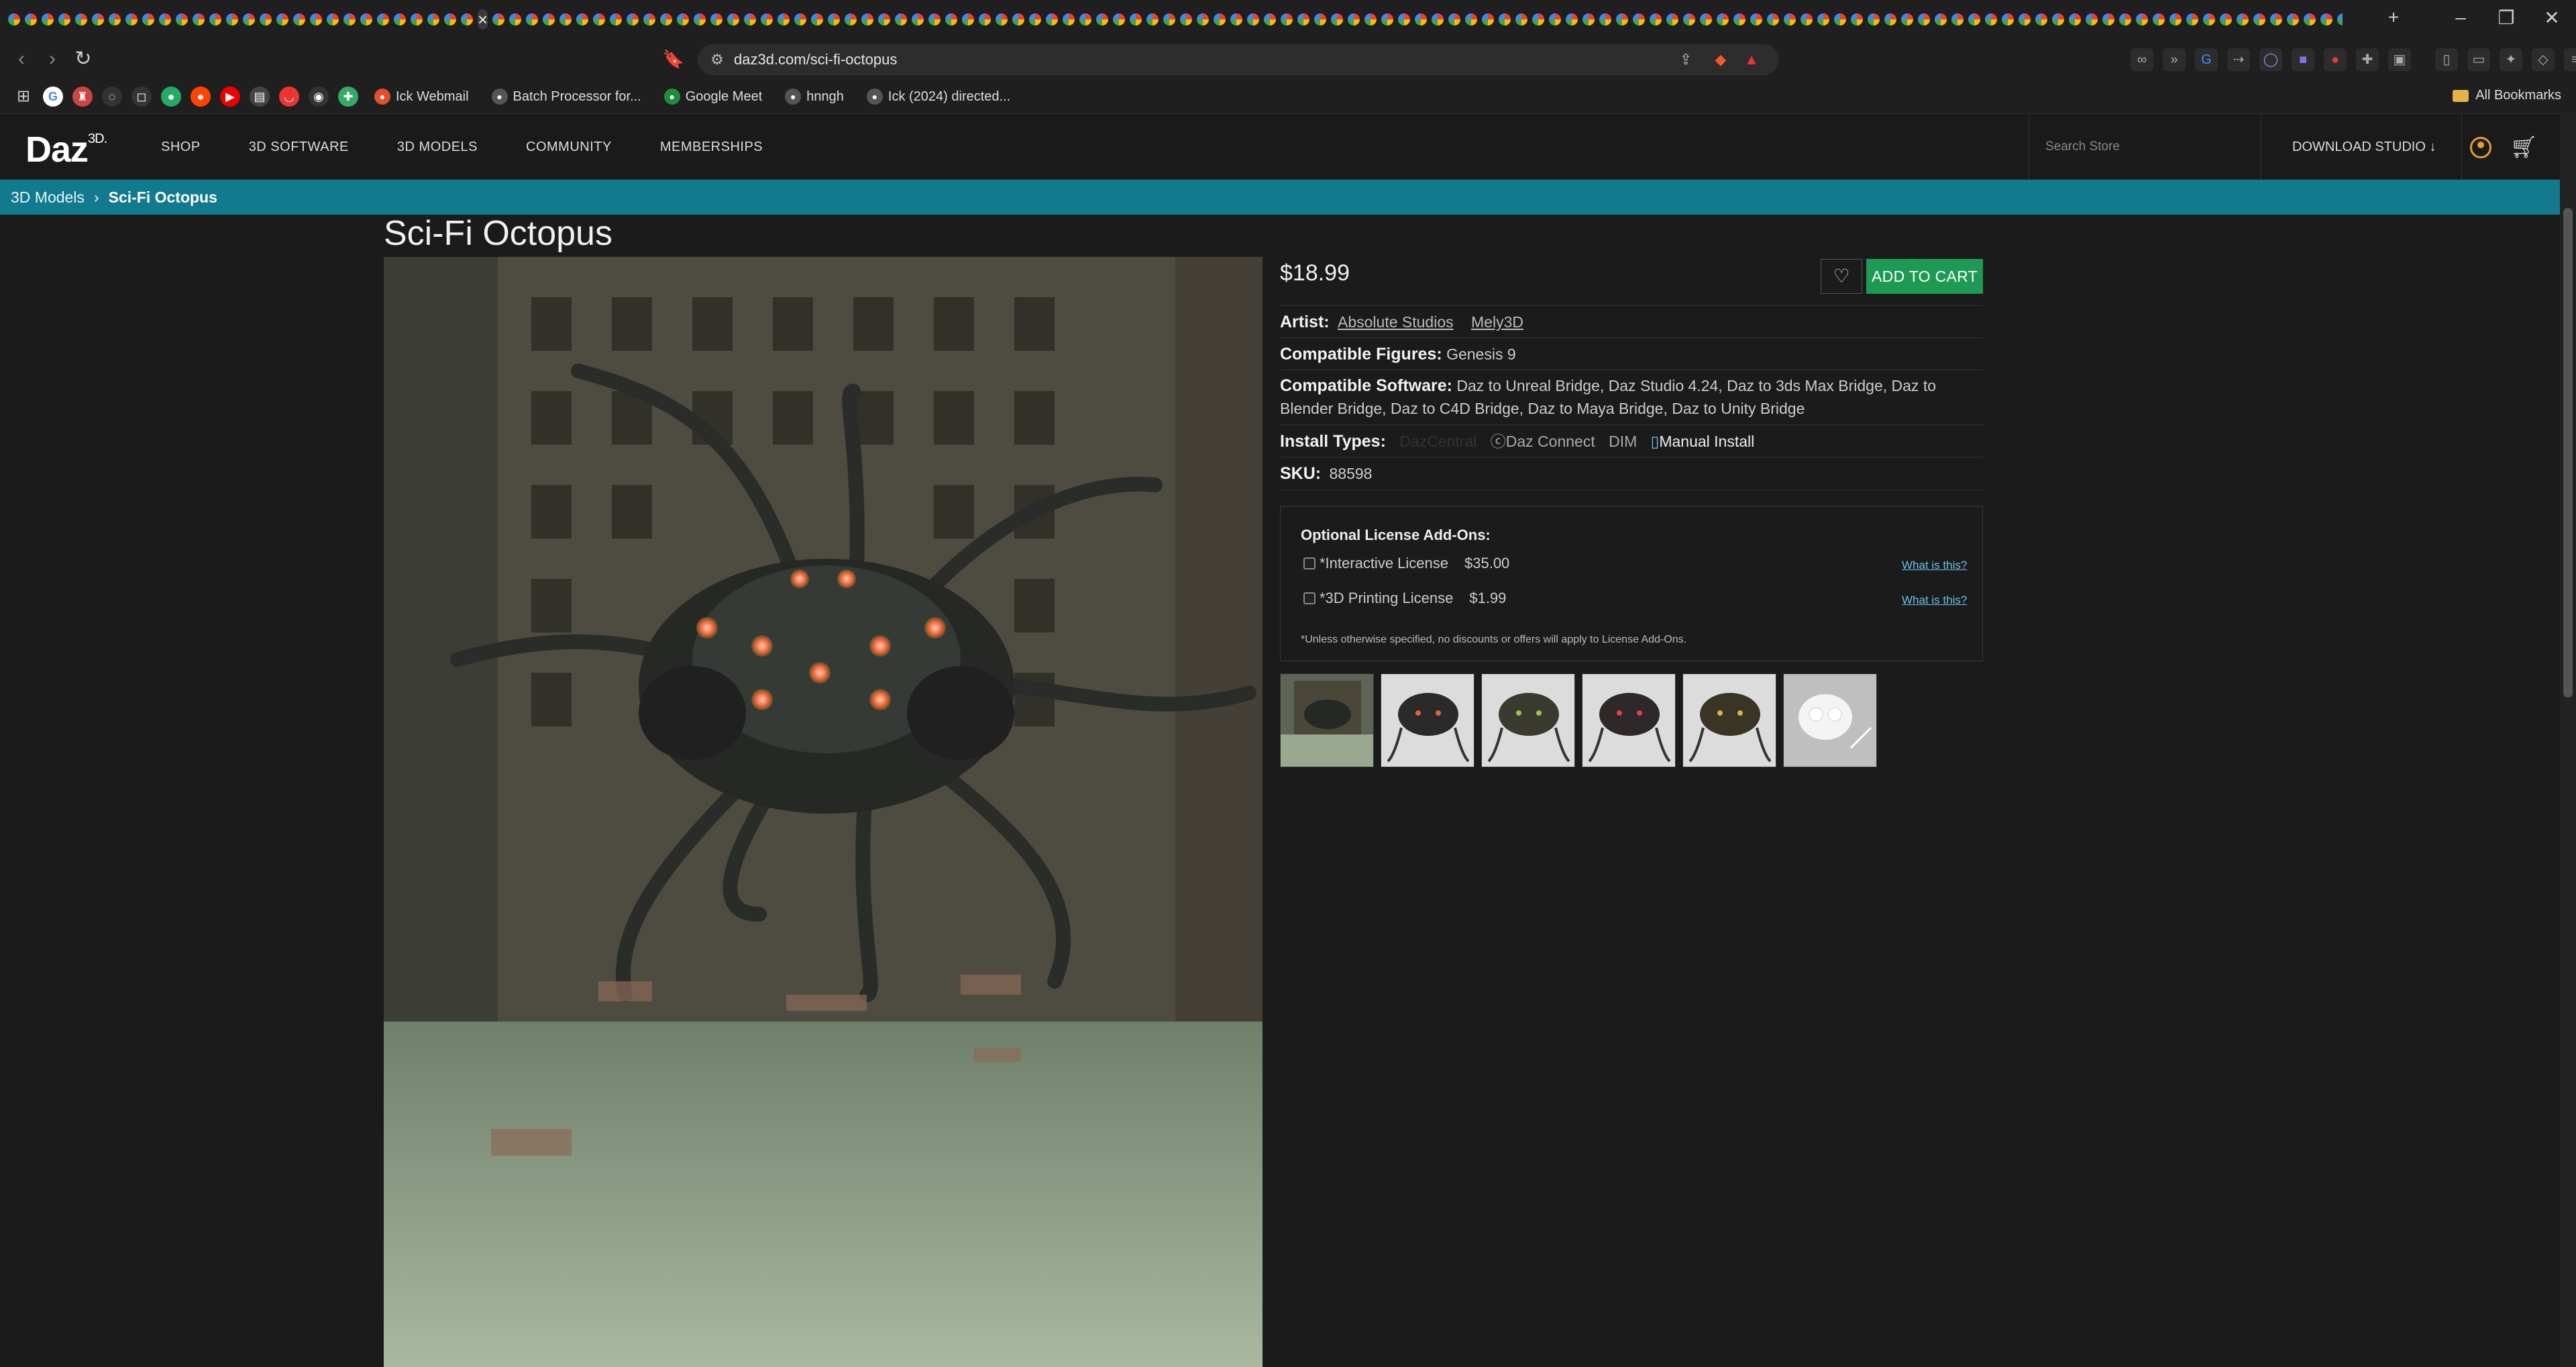 The height and width of the screenshot is (1367, 2576). Describe the element at coordinates (2393, 18) in the screenshot. I see `new-tab-button: +` at that location.